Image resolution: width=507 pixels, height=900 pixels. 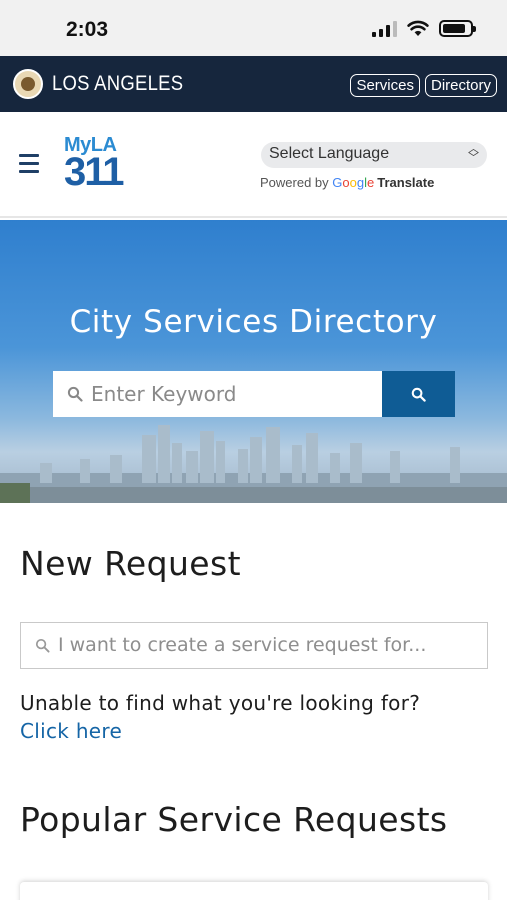 What do you see at coordinates (233, 394) in the screenshot?
I see `keyword-search-input` at bounding box center [233, 394].